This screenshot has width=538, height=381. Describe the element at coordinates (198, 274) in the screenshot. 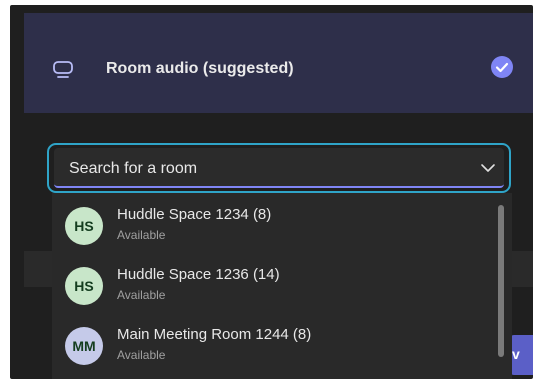

I see `room-name: Huddle Space 1236 (14)` at that location.